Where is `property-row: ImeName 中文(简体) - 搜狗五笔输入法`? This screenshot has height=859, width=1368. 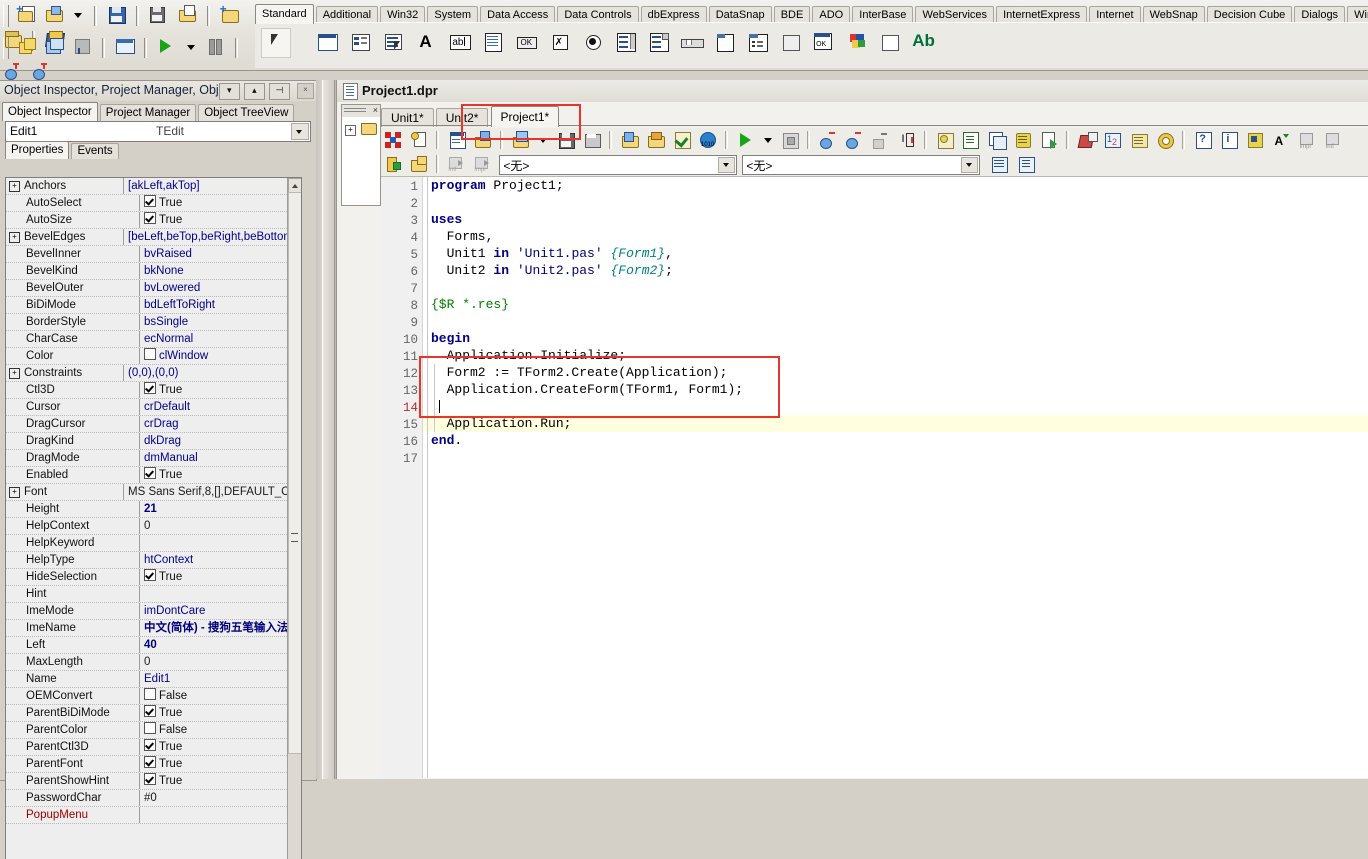
property-row: ImeName 中文(简体) - 搜狗五笔输入法 is located at coordinates (153, 628).